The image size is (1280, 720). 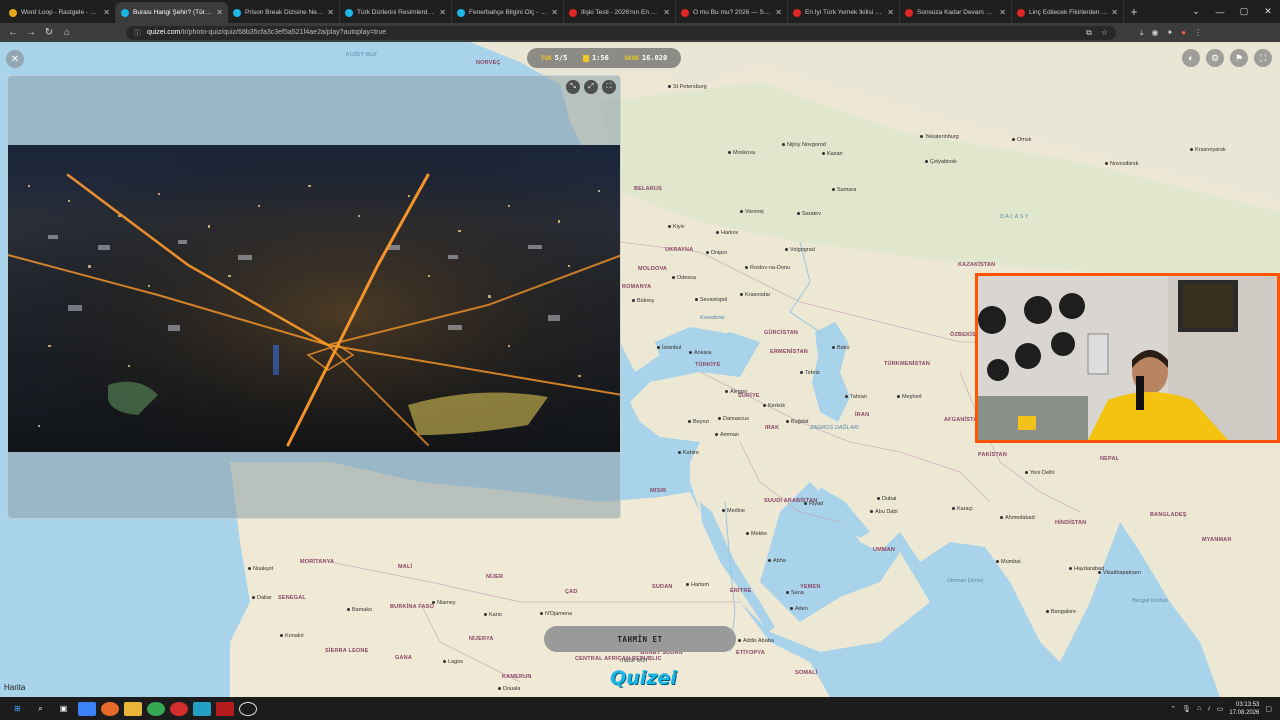 I want to click on map-sea-label: KUZEY BUZ, so click(x=361, y=55).